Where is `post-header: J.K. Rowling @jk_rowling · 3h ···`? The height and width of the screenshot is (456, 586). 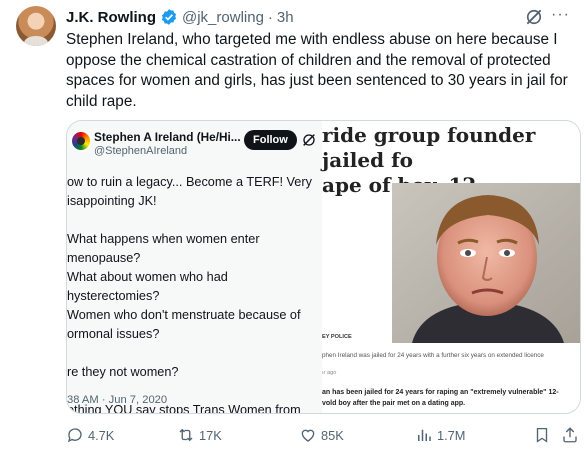 post-header: J.K. Rowling @jk_rowling · 3h ··· is located at coordinates (318, 17).